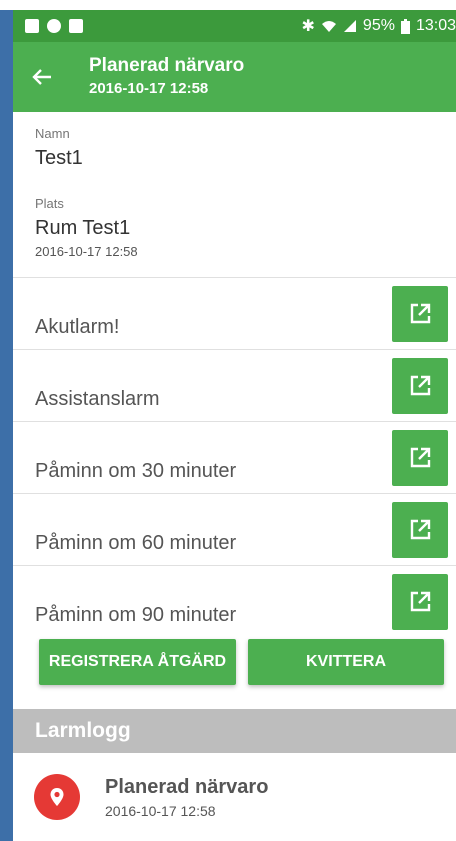 This screenshot has height=841, width=456. What do you see at coordinates (234, 314) in the screenshot?
I see `alarm-row-akutlarm: Akutlarm!` at bounding box center [234, 314].